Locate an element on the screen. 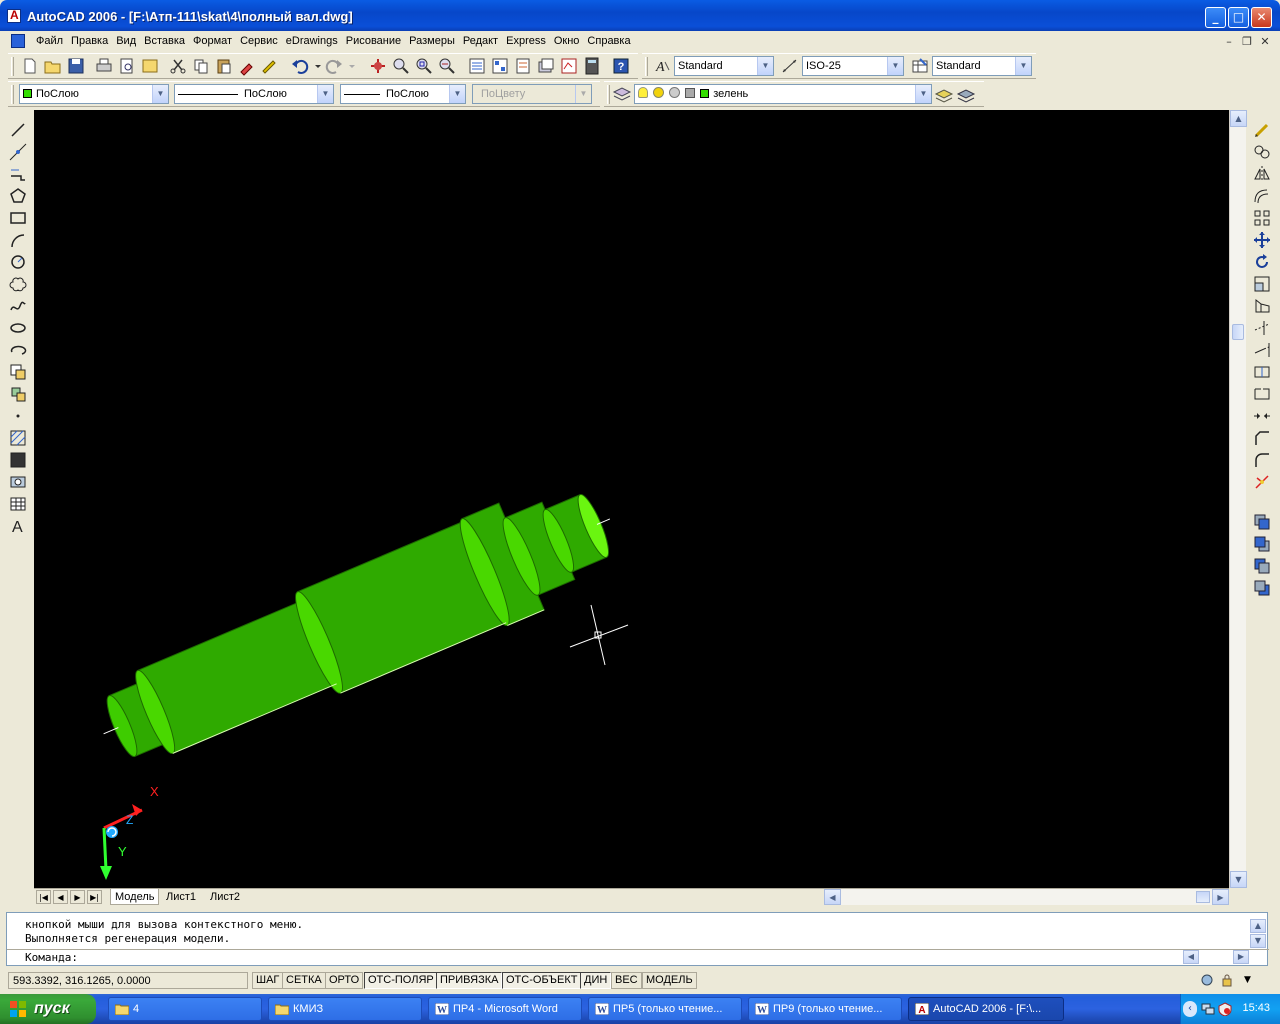  publish-icon is located at coordinates (150, 66).